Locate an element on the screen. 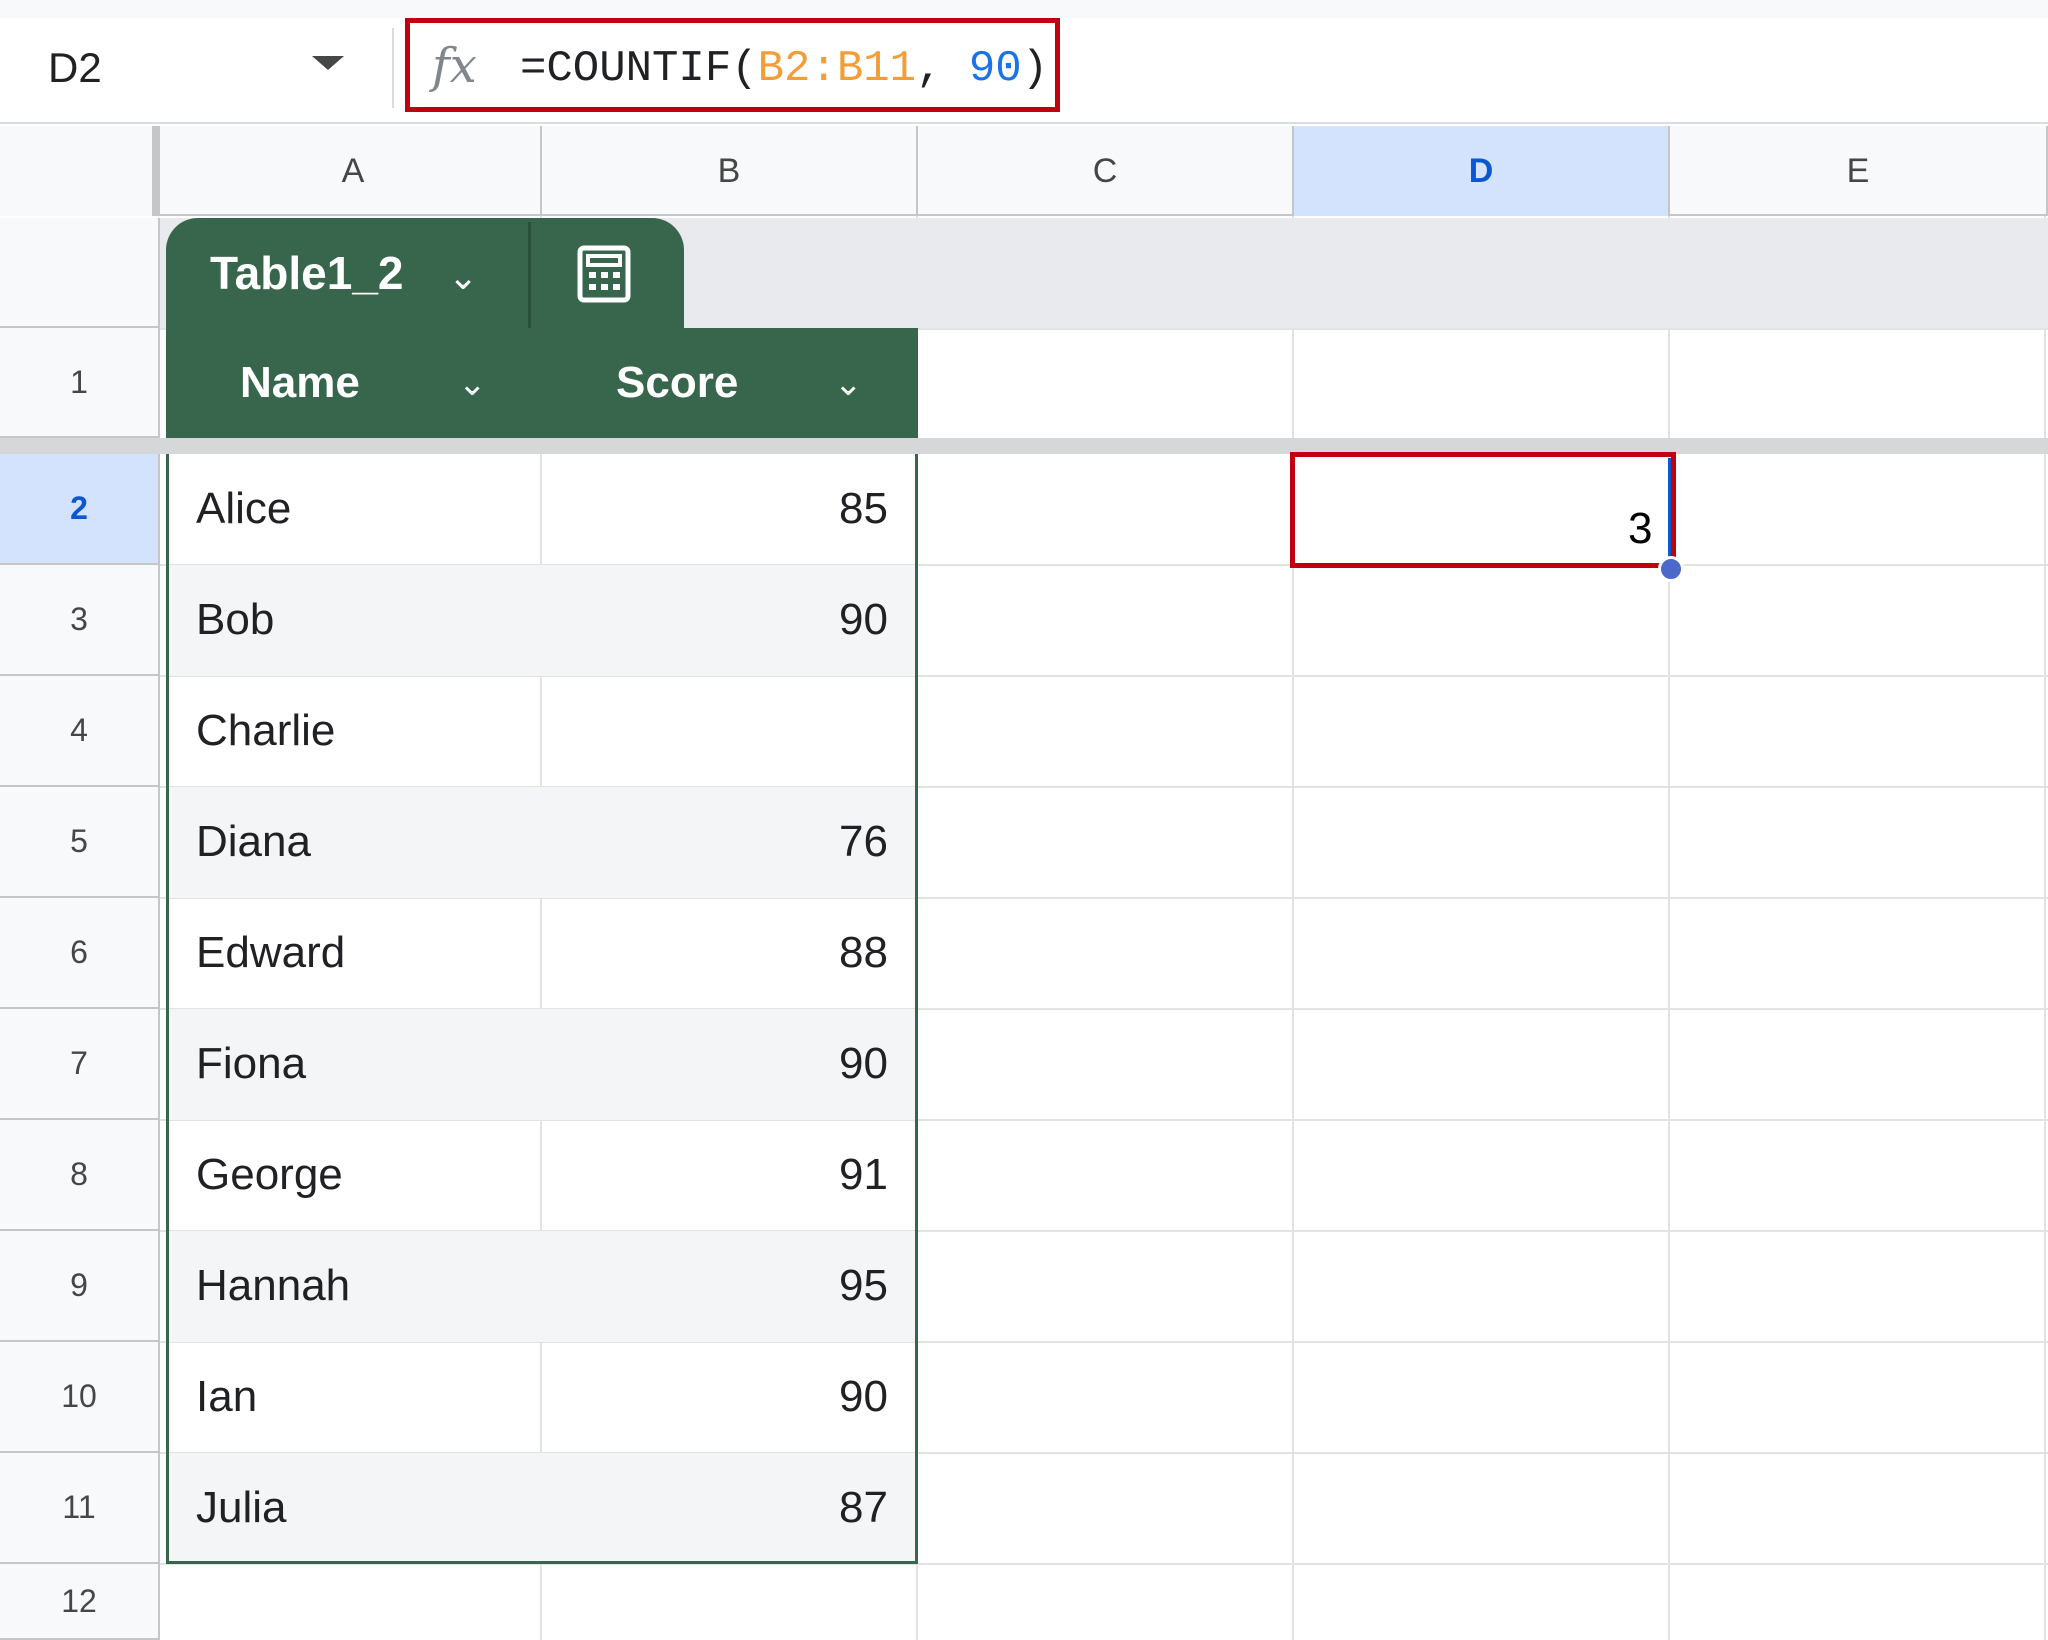 This screenshot has height=1640, width=2048. row-header-3: 3 is located at coordinates (80, 620).